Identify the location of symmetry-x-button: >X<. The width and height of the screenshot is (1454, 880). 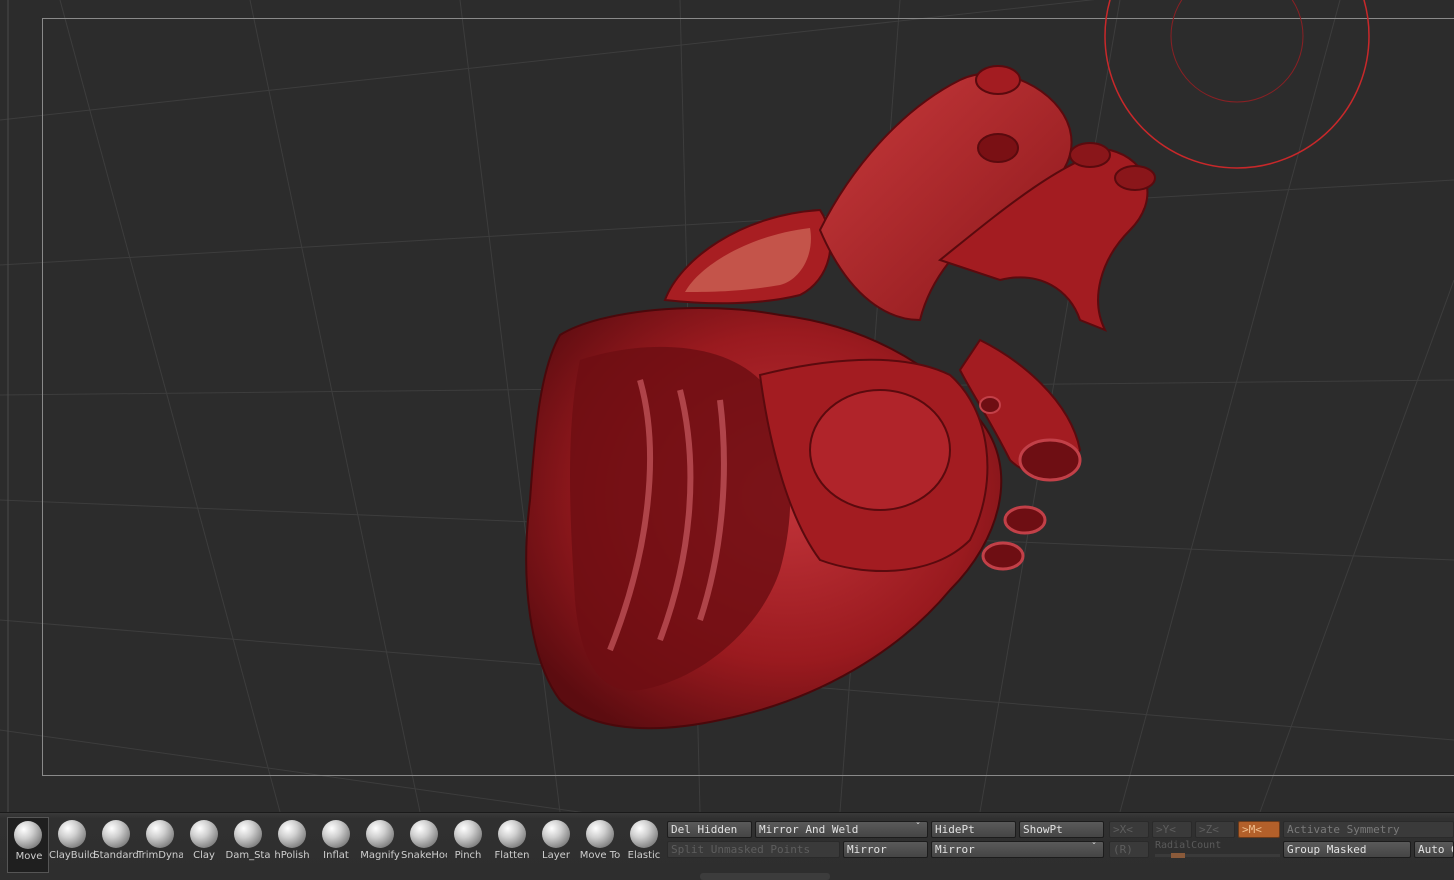
(1129, 829).